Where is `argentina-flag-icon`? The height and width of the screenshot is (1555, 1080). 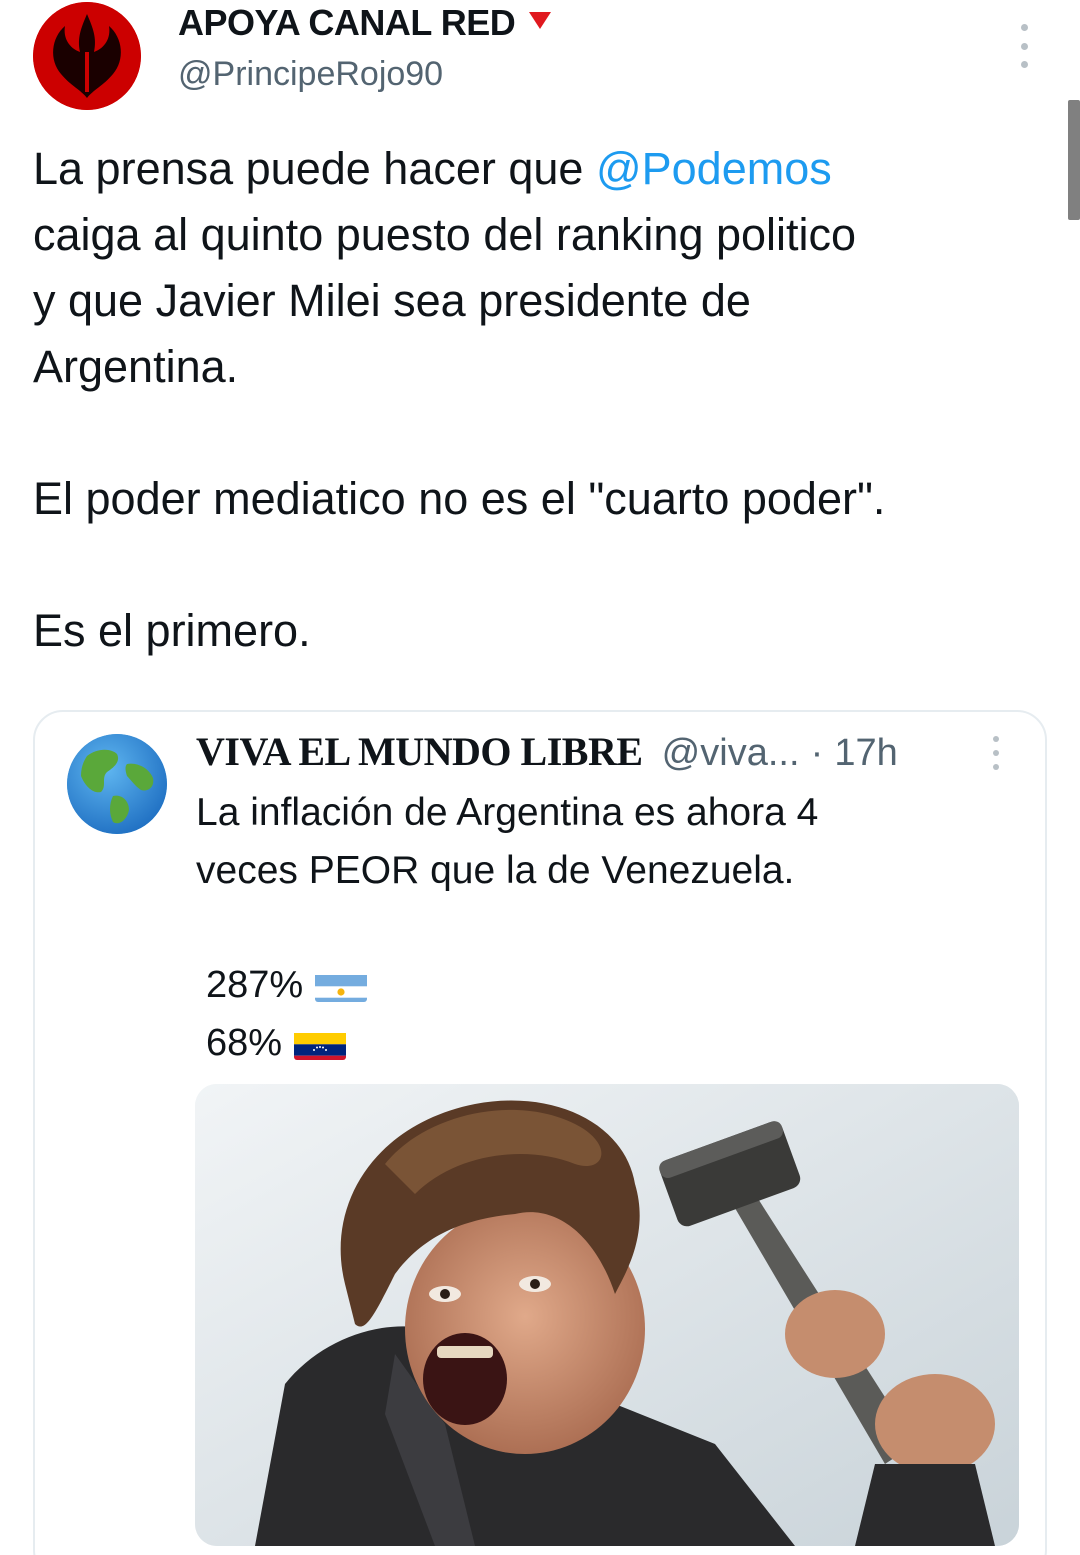
argentina-flag-icon is located at coordinates (341, 985).